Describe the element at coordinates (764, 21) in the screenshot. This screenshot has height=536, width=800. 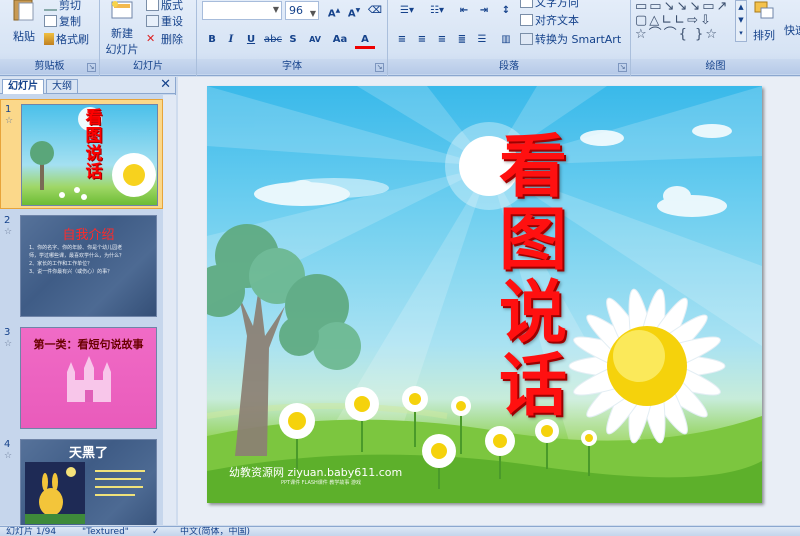
I see `arrange-button: 排列` at that location.